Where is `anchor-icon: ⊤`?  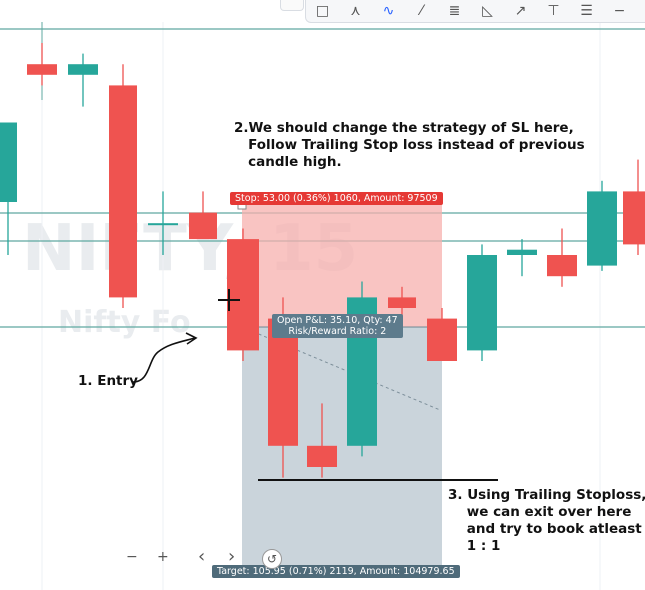 anchor-icon: ⊤ is located at coordinates (553, 11).